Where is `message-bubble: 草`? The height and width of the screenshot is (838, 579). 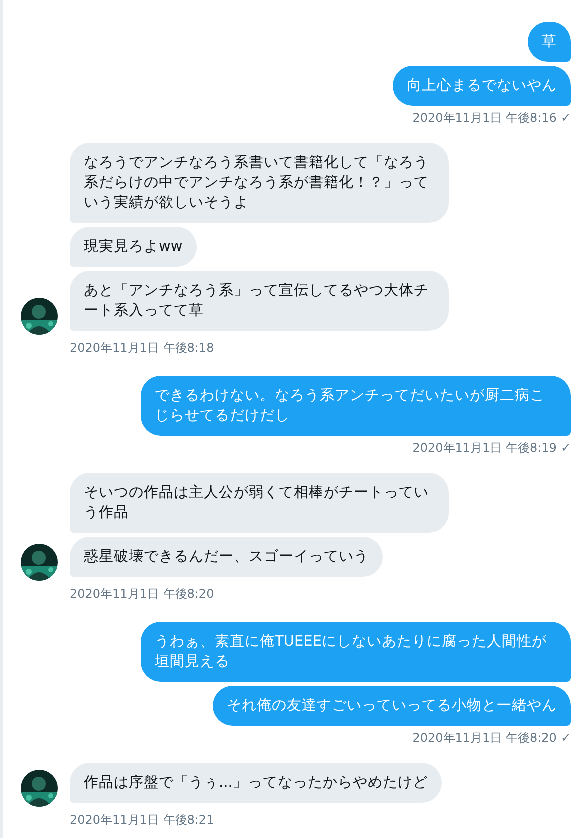
message-bubble: 草 is located at coordinates (549, 42).